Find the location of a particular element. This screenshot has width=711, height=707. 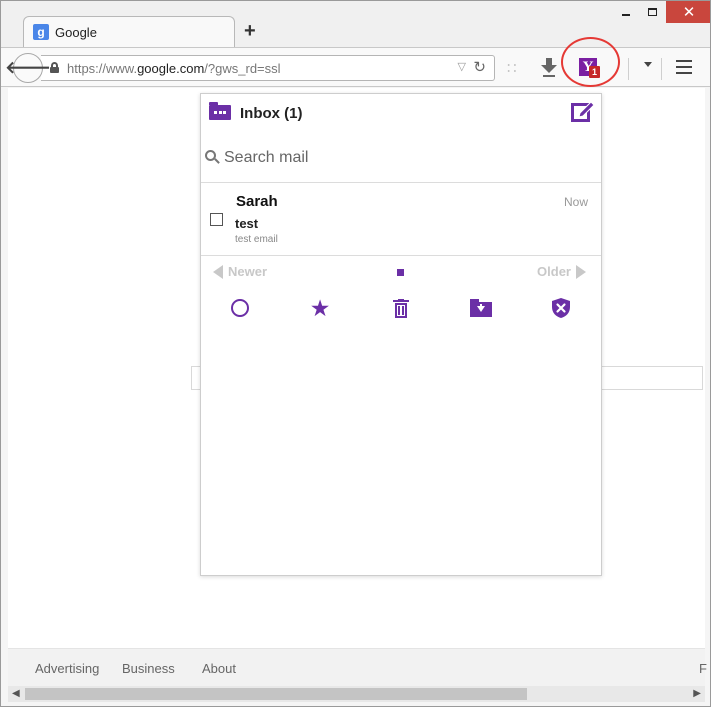

delete-button is located at coordinates (401, 308).